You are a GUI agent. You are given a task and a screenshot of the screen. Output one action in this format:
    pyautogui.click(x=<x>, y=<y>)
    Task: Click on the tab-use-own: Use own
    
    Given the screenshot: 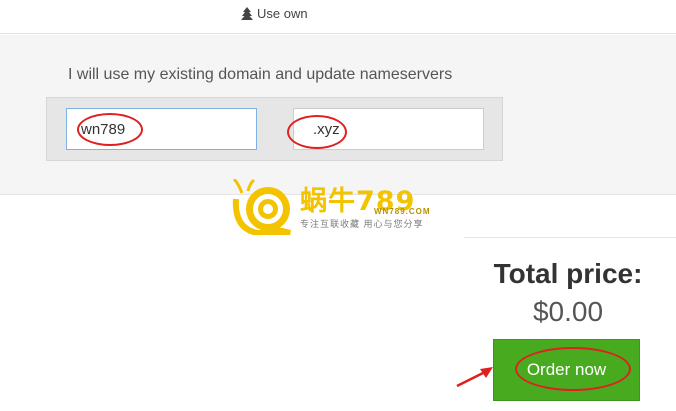 What is the action you would take?
    pyautogui.click(x=274, y=13)
    